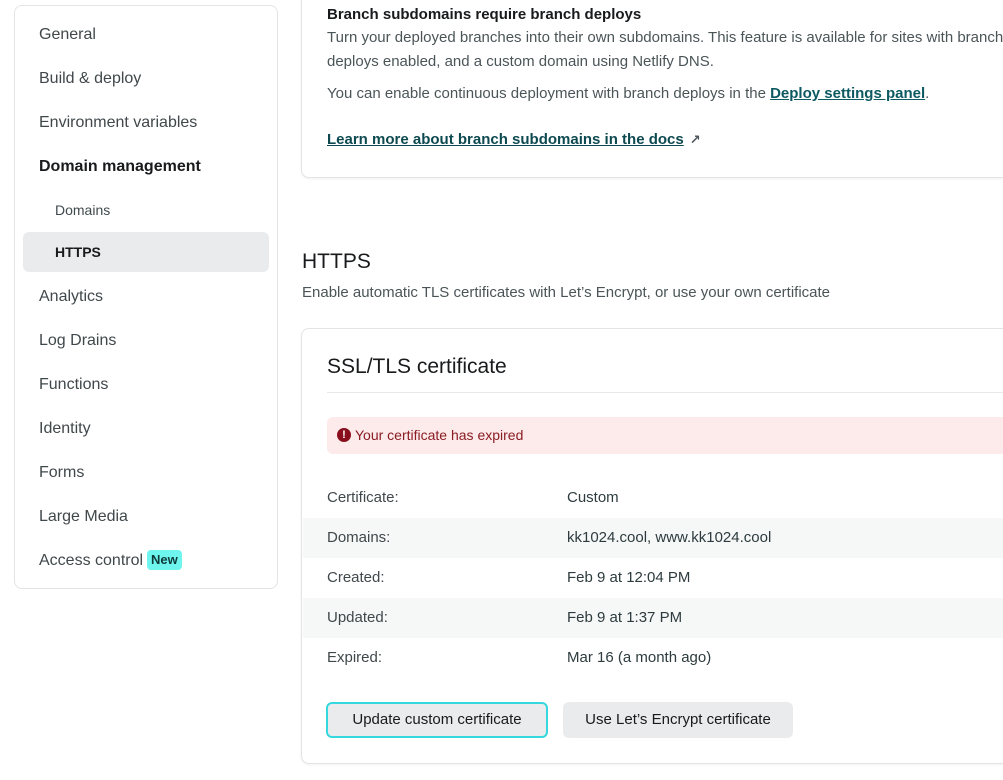 The width and height of the screenshot is (1003, 780). I want to click on row-label: Expired:, so click(355, 657).